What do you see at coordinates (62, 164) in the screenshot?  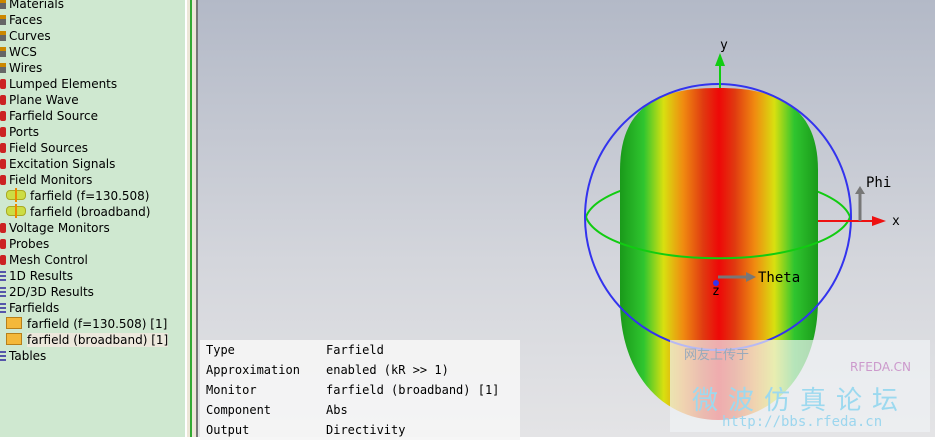 I see `tree-item-label: Excitation Signals` at bounding box center [62, 164].